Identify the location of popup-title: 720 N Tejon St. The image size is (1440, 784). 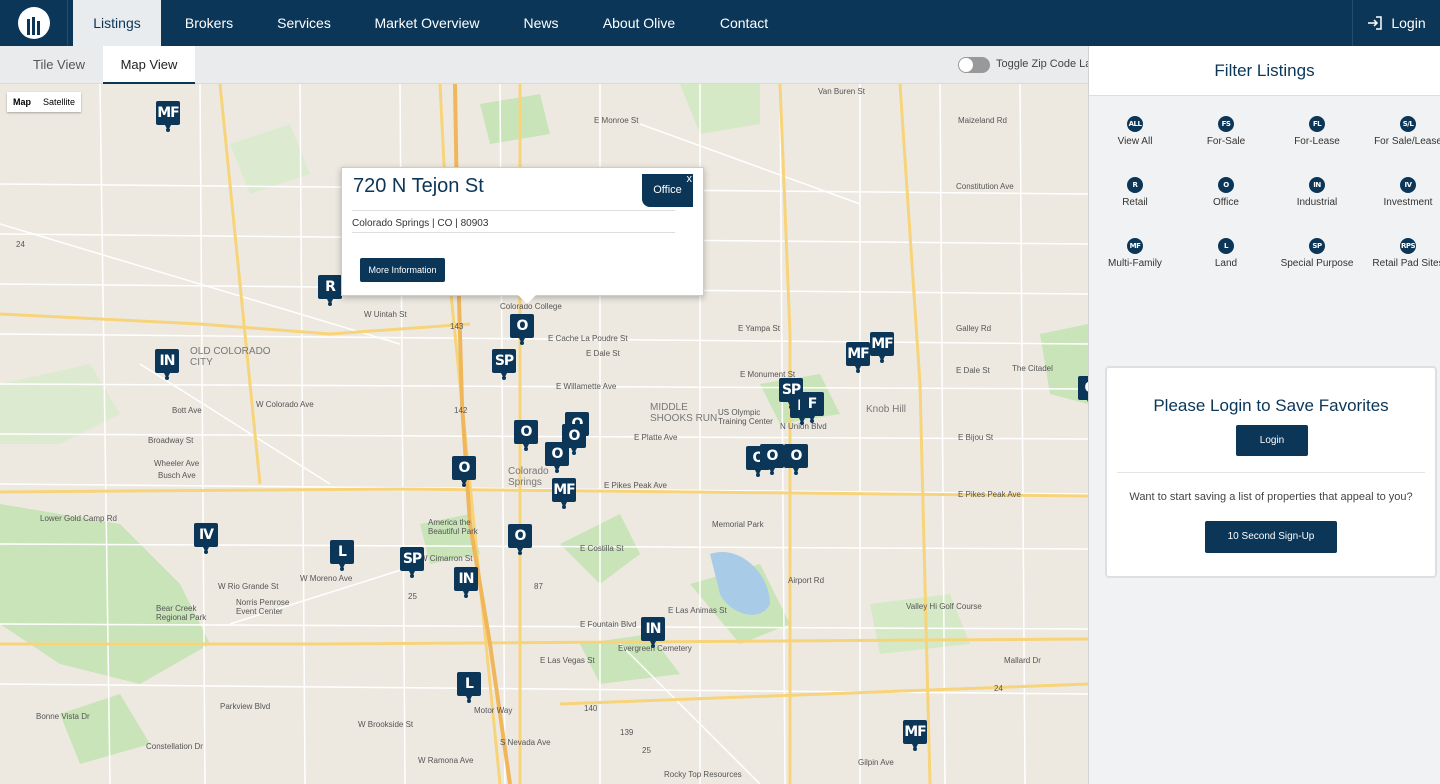
(418, 186).